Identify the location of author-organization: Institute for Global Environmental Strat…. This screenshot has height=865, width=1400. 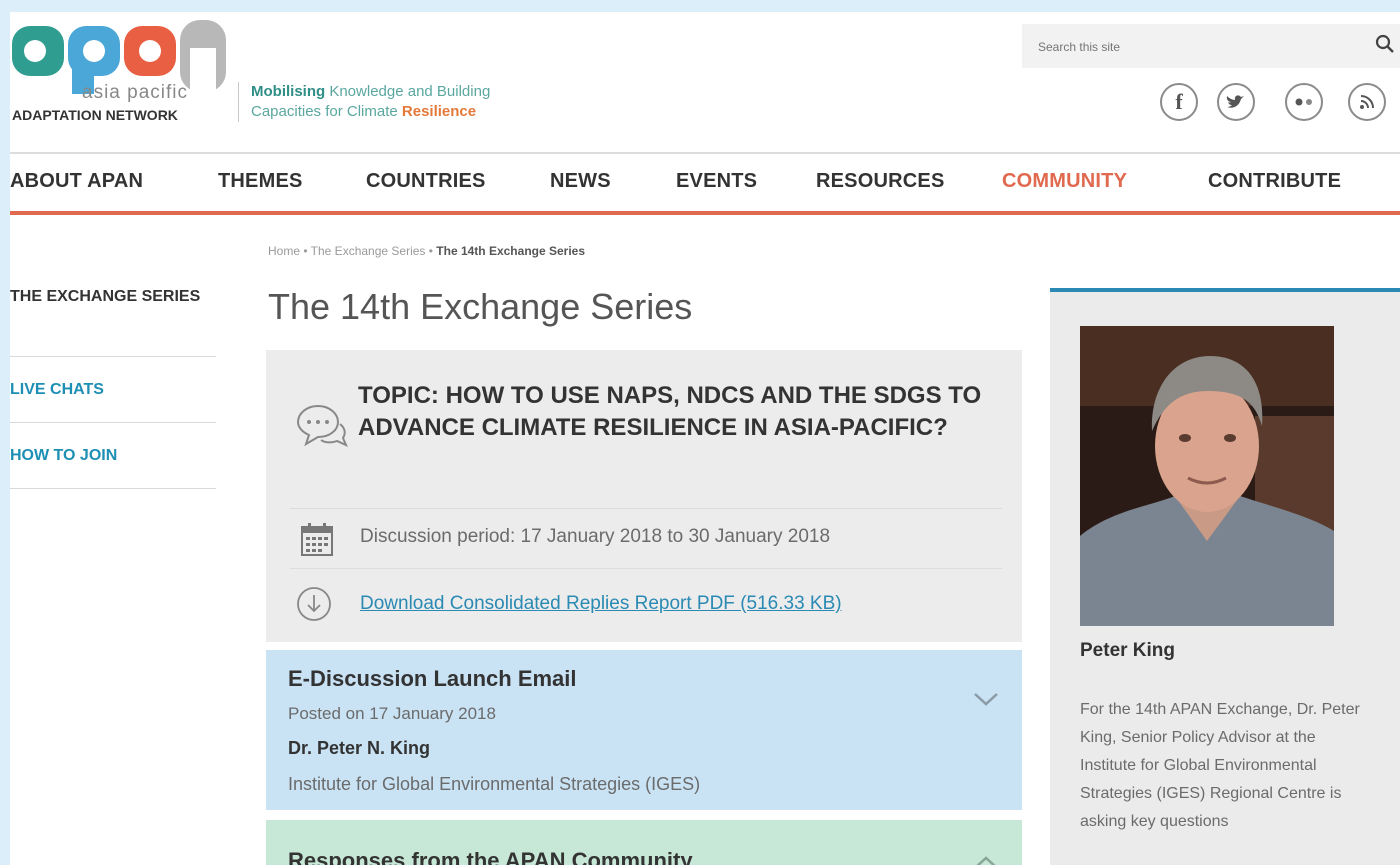
(494, 784).